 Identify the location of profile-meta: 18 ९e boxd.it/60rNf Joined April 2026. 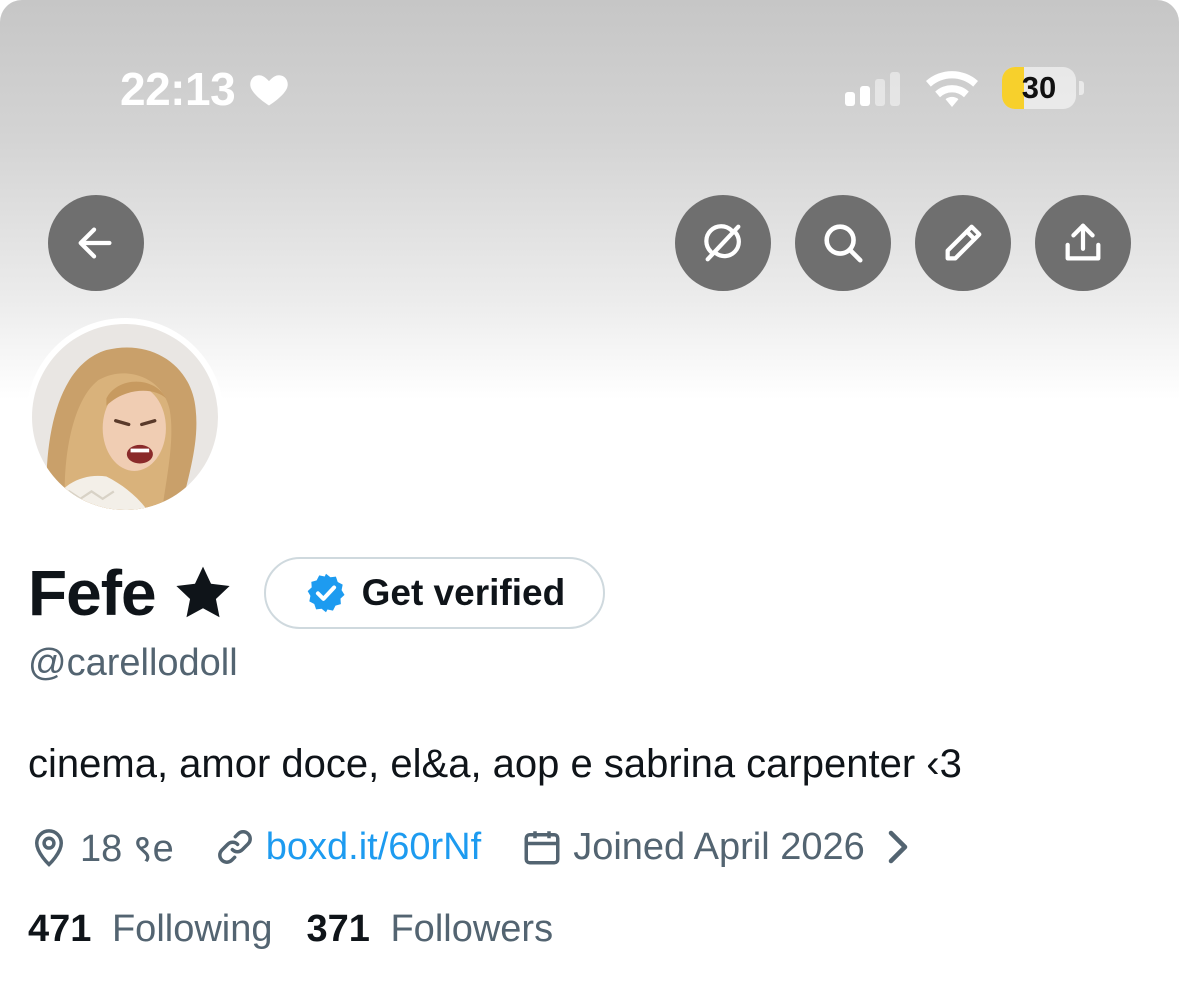
(473, 847).